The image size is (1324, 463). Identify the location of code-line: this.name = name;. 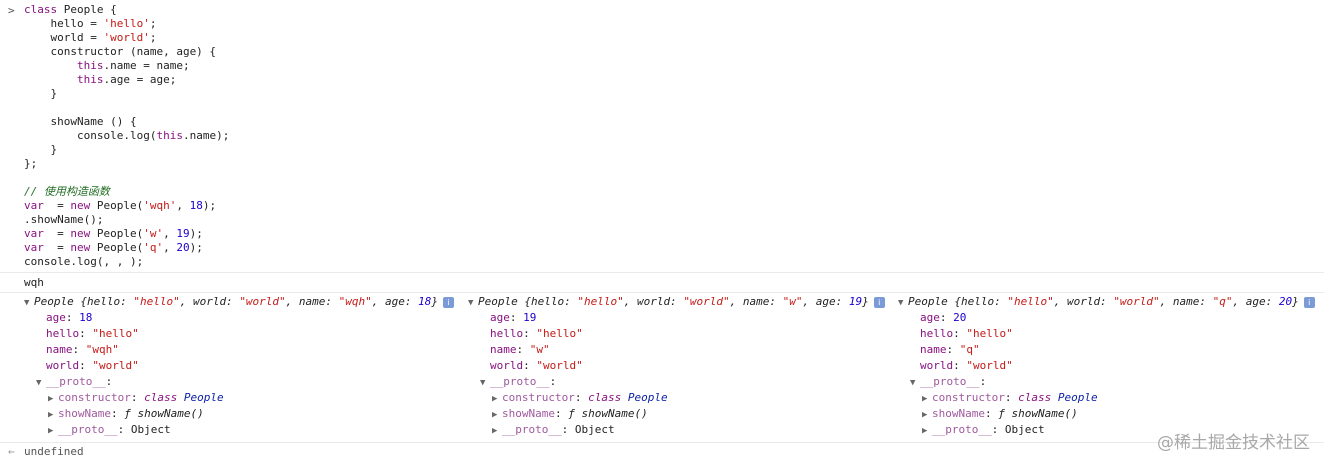
(133, 65).